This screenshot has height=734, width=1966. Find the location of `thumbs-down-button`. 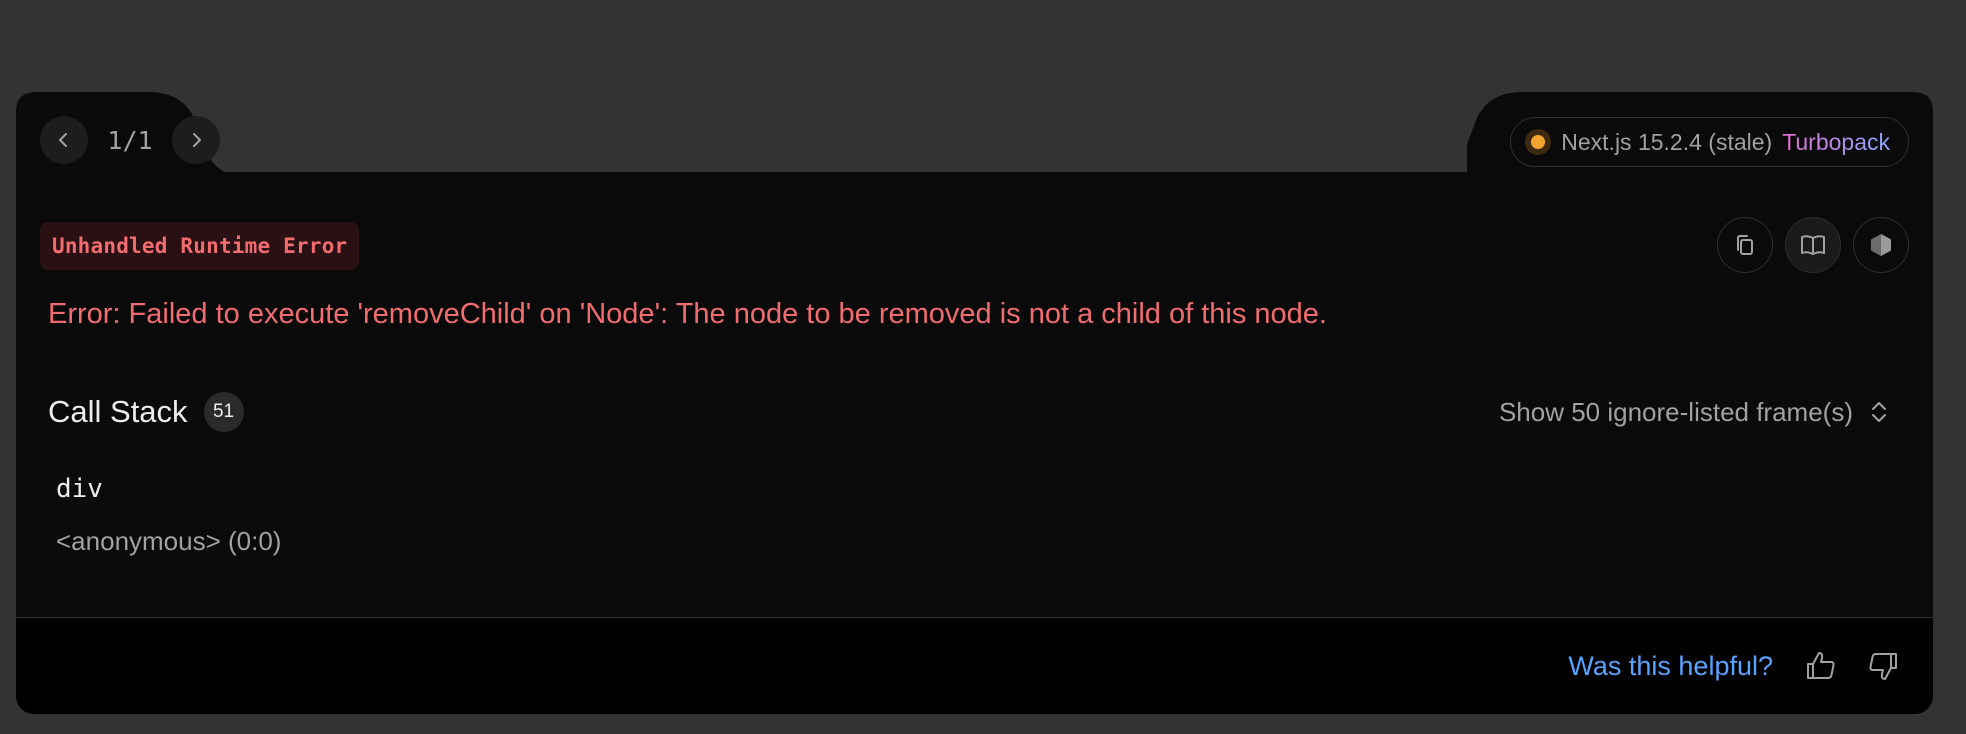

thumbs-down-button is located at coordinates (1883, 666).